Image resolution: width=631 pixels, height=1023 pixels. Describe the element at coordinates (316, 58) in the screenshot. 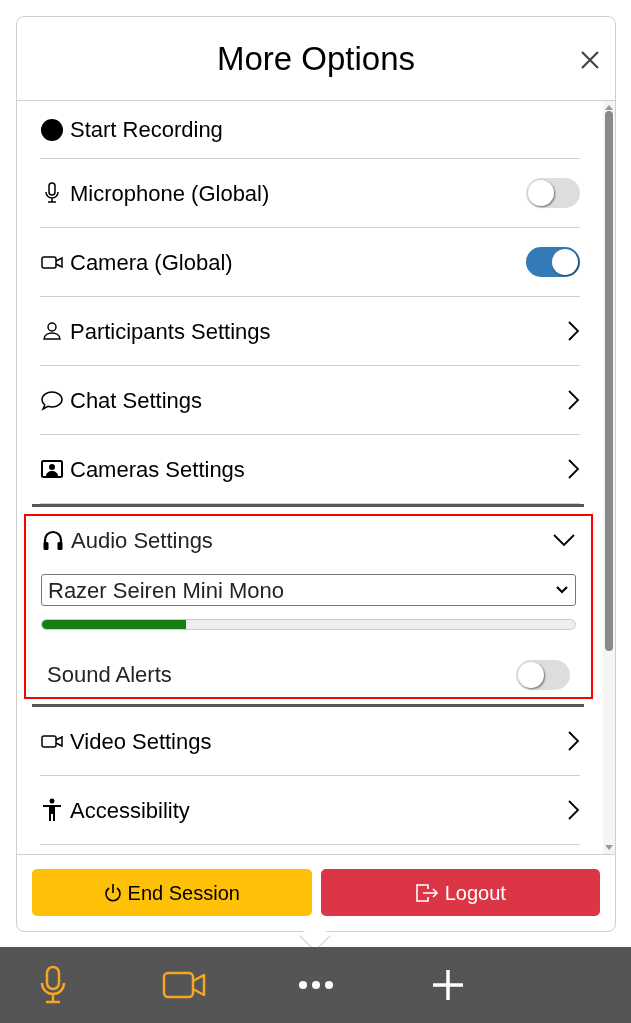

I see `dialog-title: More Options` at that location.